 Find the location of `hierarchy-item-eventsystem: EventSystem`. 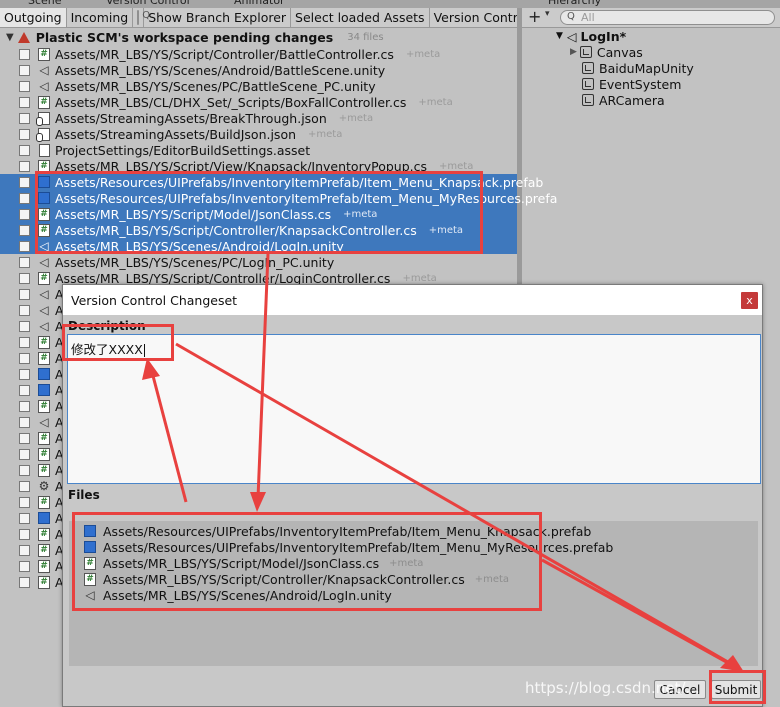

hierarchy-item-eventsystem: EventSystem is located at coordinates (631, 84).